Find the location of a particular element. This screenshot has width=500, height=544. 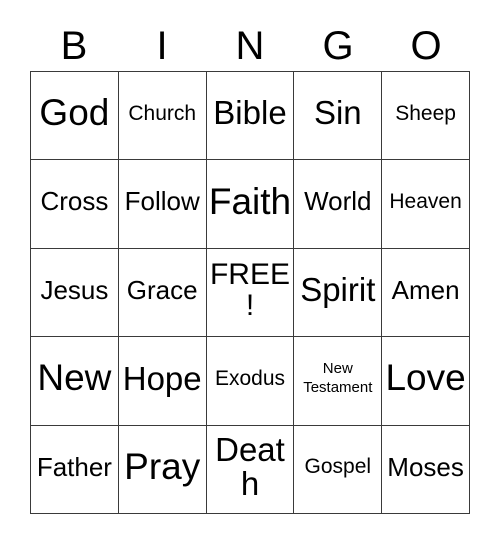

bingo-cell-label: Hope is located at coordinates (162, 378).